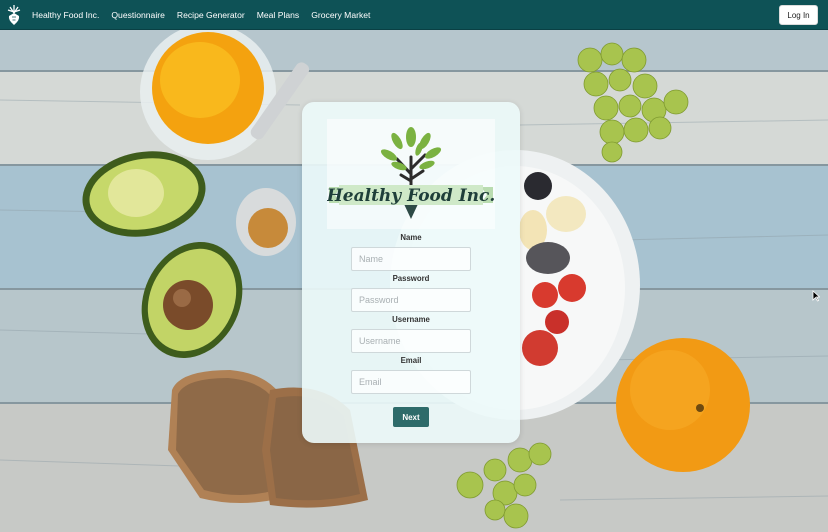 The height and width of the screenshot is (532, 828). What do you see at coordinates (411, 300) in the screenshot?
I see `password-input` at bounding box center [411, 300].